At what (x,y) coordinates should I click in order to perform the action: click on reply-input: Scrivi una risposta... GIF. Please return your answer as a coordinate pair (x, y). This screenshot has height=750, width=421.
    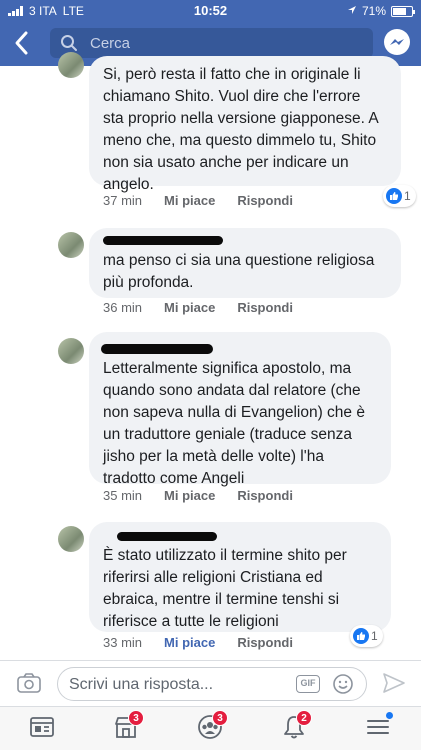
    Looking at the image, I should click on (212, 684).